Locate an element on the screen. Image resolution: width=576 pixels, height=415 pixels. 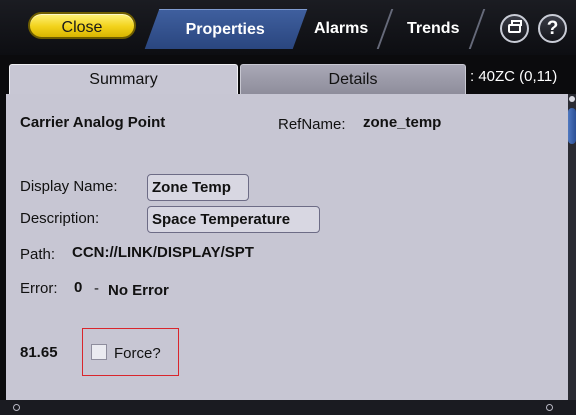
print-button is located at coordinates (514, 28).